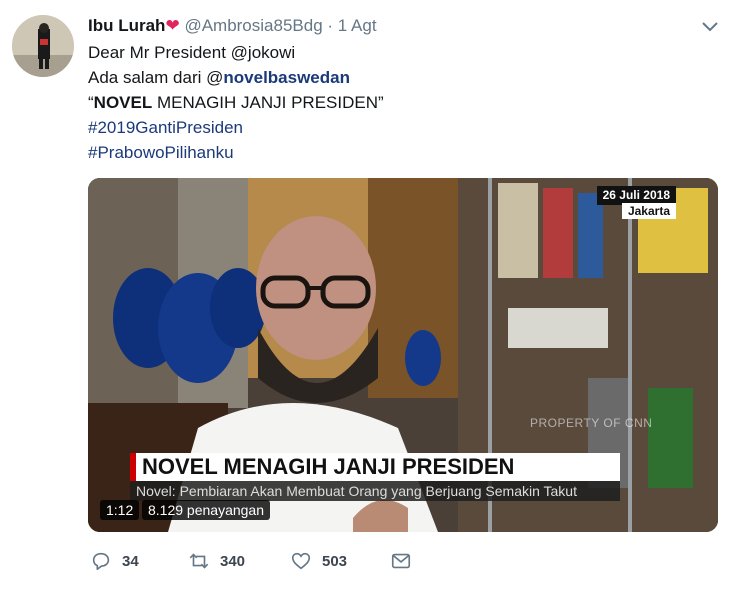 This screenshot has height=590, width=733. I want to click on hashtag-2019gantipresiden: #2019GantiPresiden, so click(236, 127).